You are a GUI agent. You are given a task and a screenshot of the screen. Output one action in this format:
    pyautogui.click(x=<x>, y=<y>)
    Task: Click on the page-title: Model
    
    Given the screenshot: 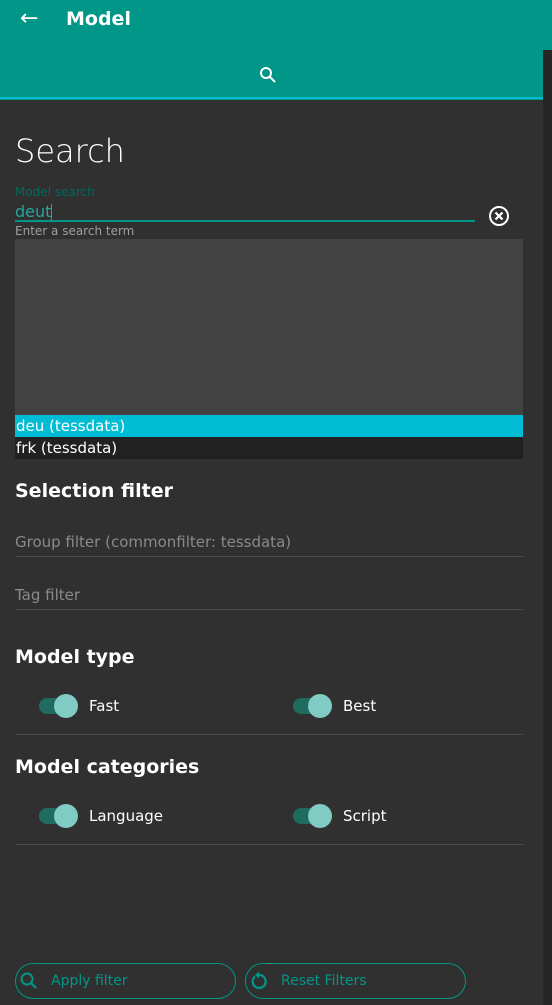 What is the action you would take?
    pyautogui.click(x=98, y=19)
    